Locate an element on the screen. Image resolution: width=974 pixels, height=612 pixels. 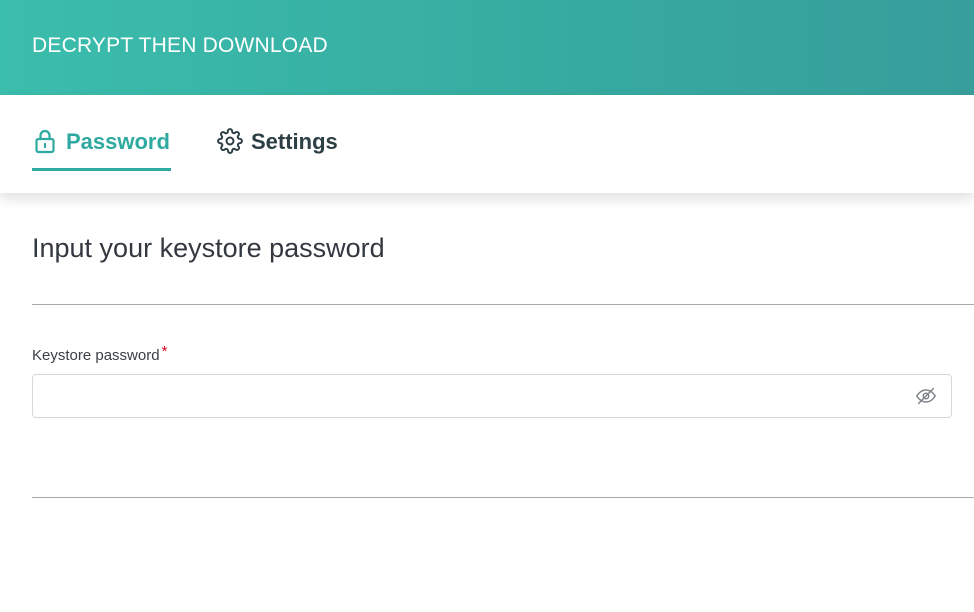
tab-password-label: Password is located at coordinates (118, 141).